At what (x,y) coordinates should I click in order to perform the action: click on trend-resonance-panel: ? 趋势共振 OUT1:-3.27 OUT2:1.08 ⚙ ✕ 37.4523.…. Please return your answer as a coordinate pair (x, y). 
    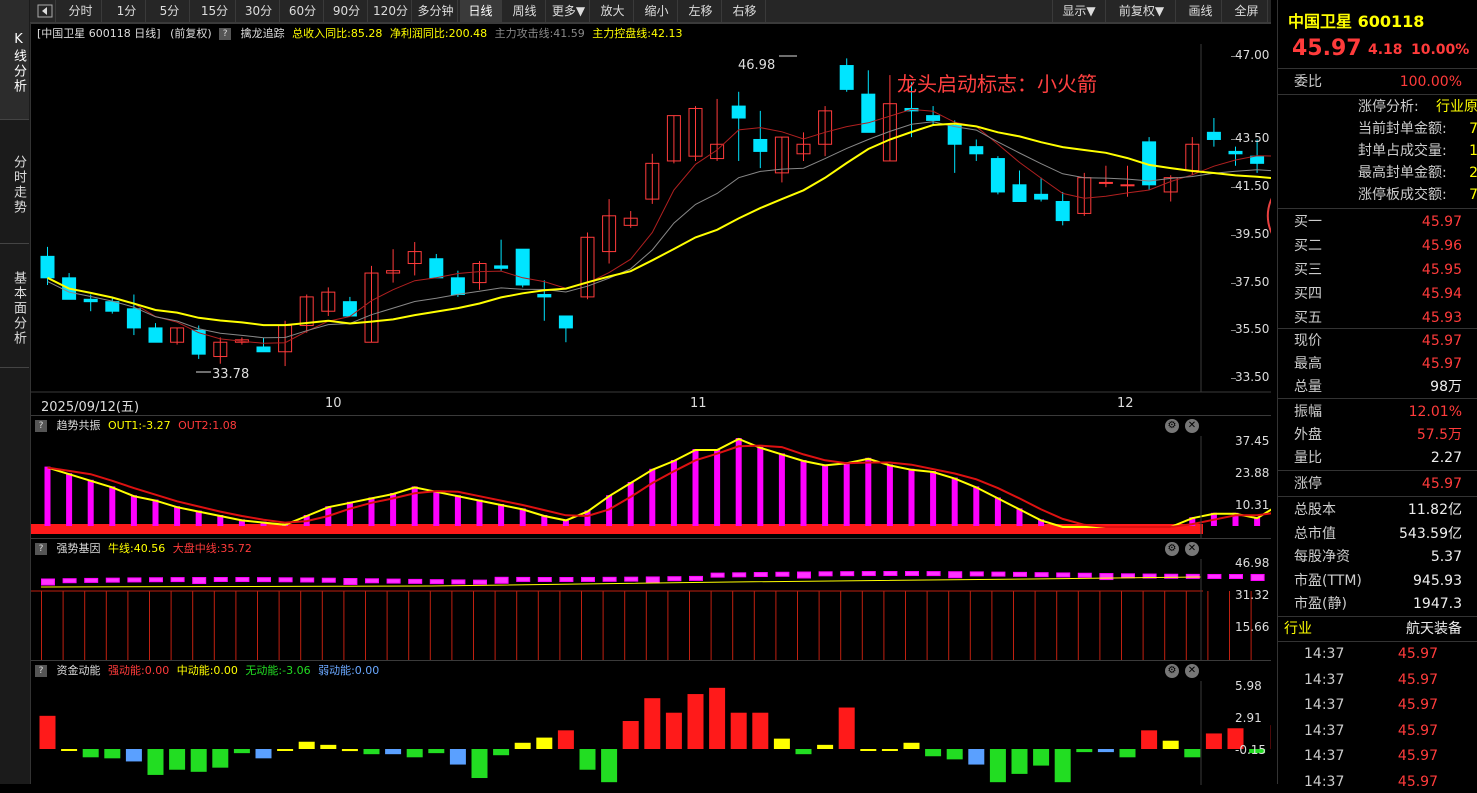
    Looking at the image, I should click on (651, 476).